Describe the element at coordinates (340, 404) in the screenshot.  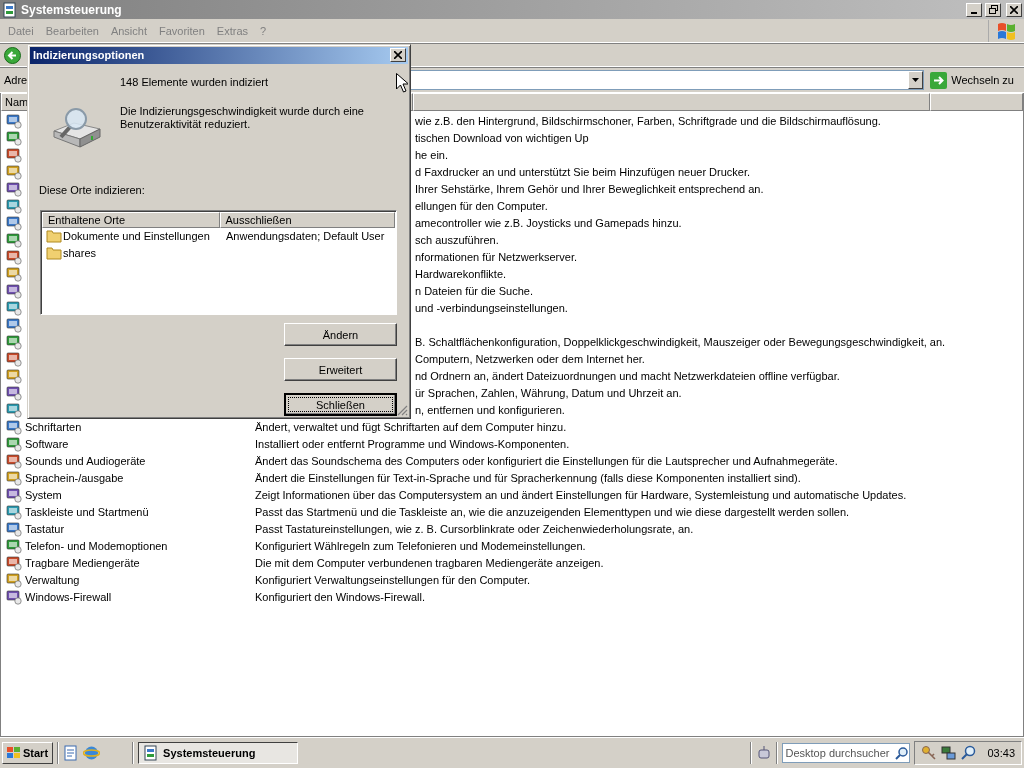
I see `dialog-button: Schließen` at that location.